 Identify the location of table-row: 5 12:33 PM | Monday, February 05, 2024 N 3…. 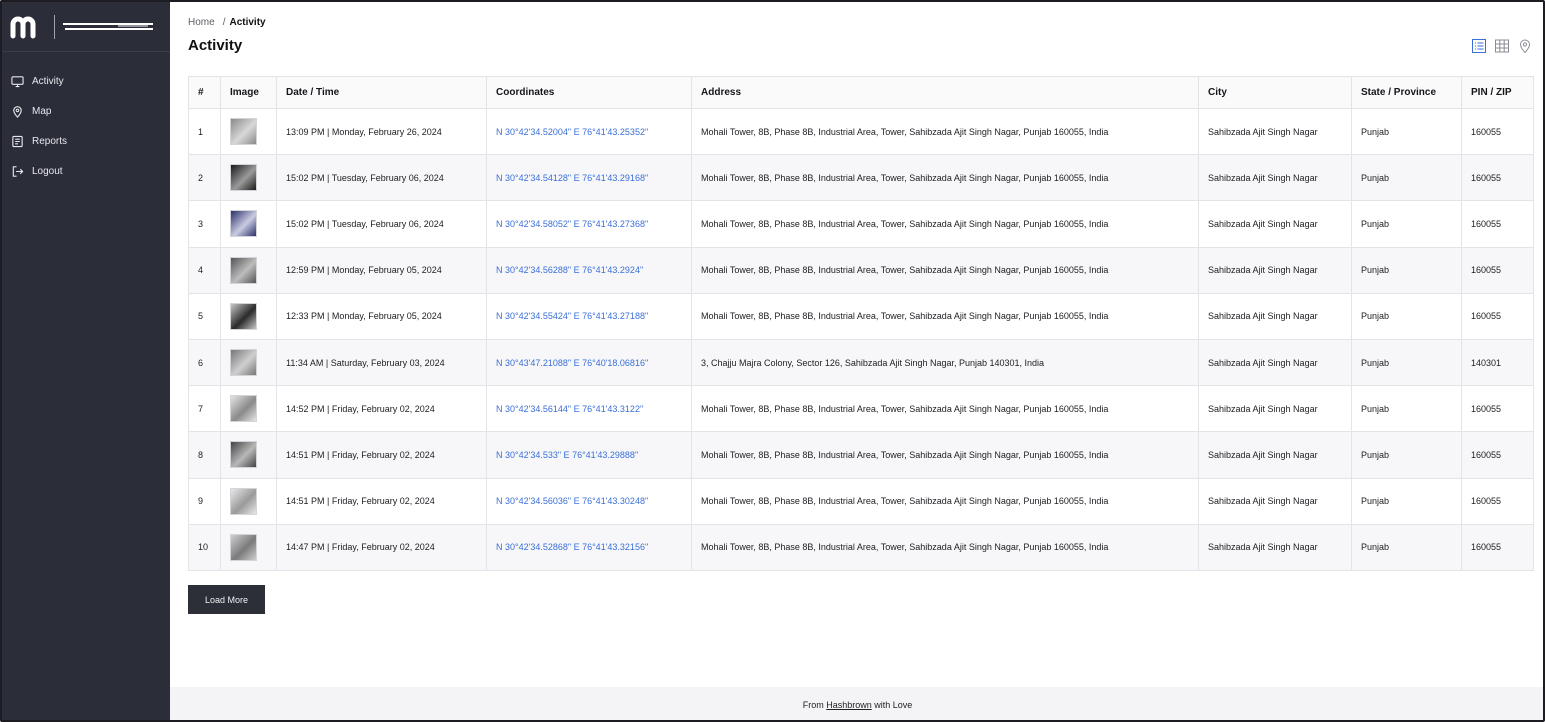
(861, 316).